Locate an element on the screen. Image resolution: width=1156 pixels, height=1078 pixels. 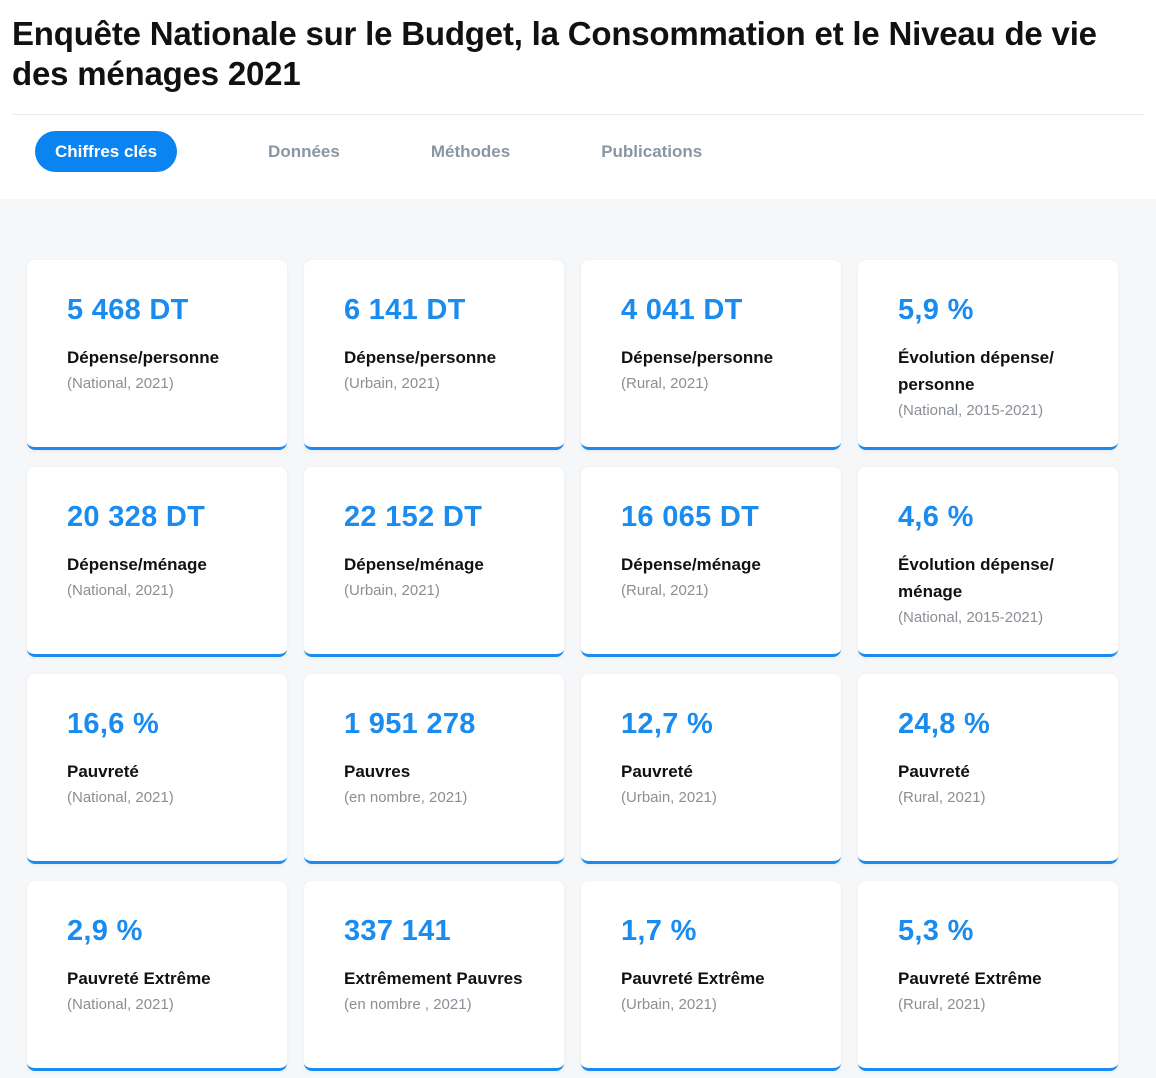
tab-publications: Publications is located at coordinates (651, 151).